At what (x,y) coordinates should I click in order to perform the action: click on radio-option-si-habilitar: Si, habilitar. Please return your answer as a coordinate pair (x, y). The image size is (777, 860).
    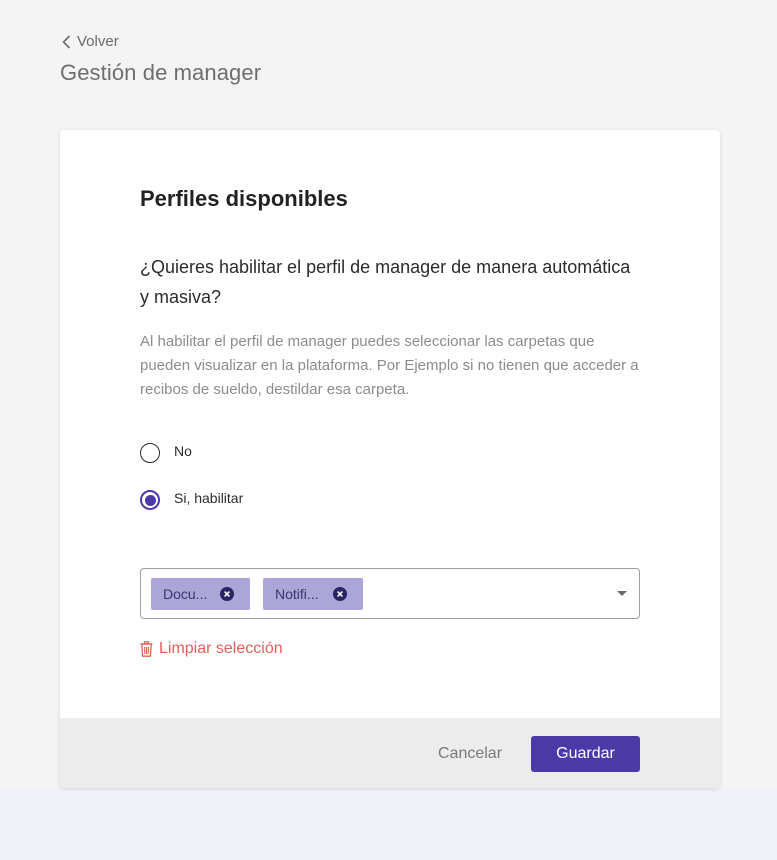
    Looking at the image, I should click on (191, 500).